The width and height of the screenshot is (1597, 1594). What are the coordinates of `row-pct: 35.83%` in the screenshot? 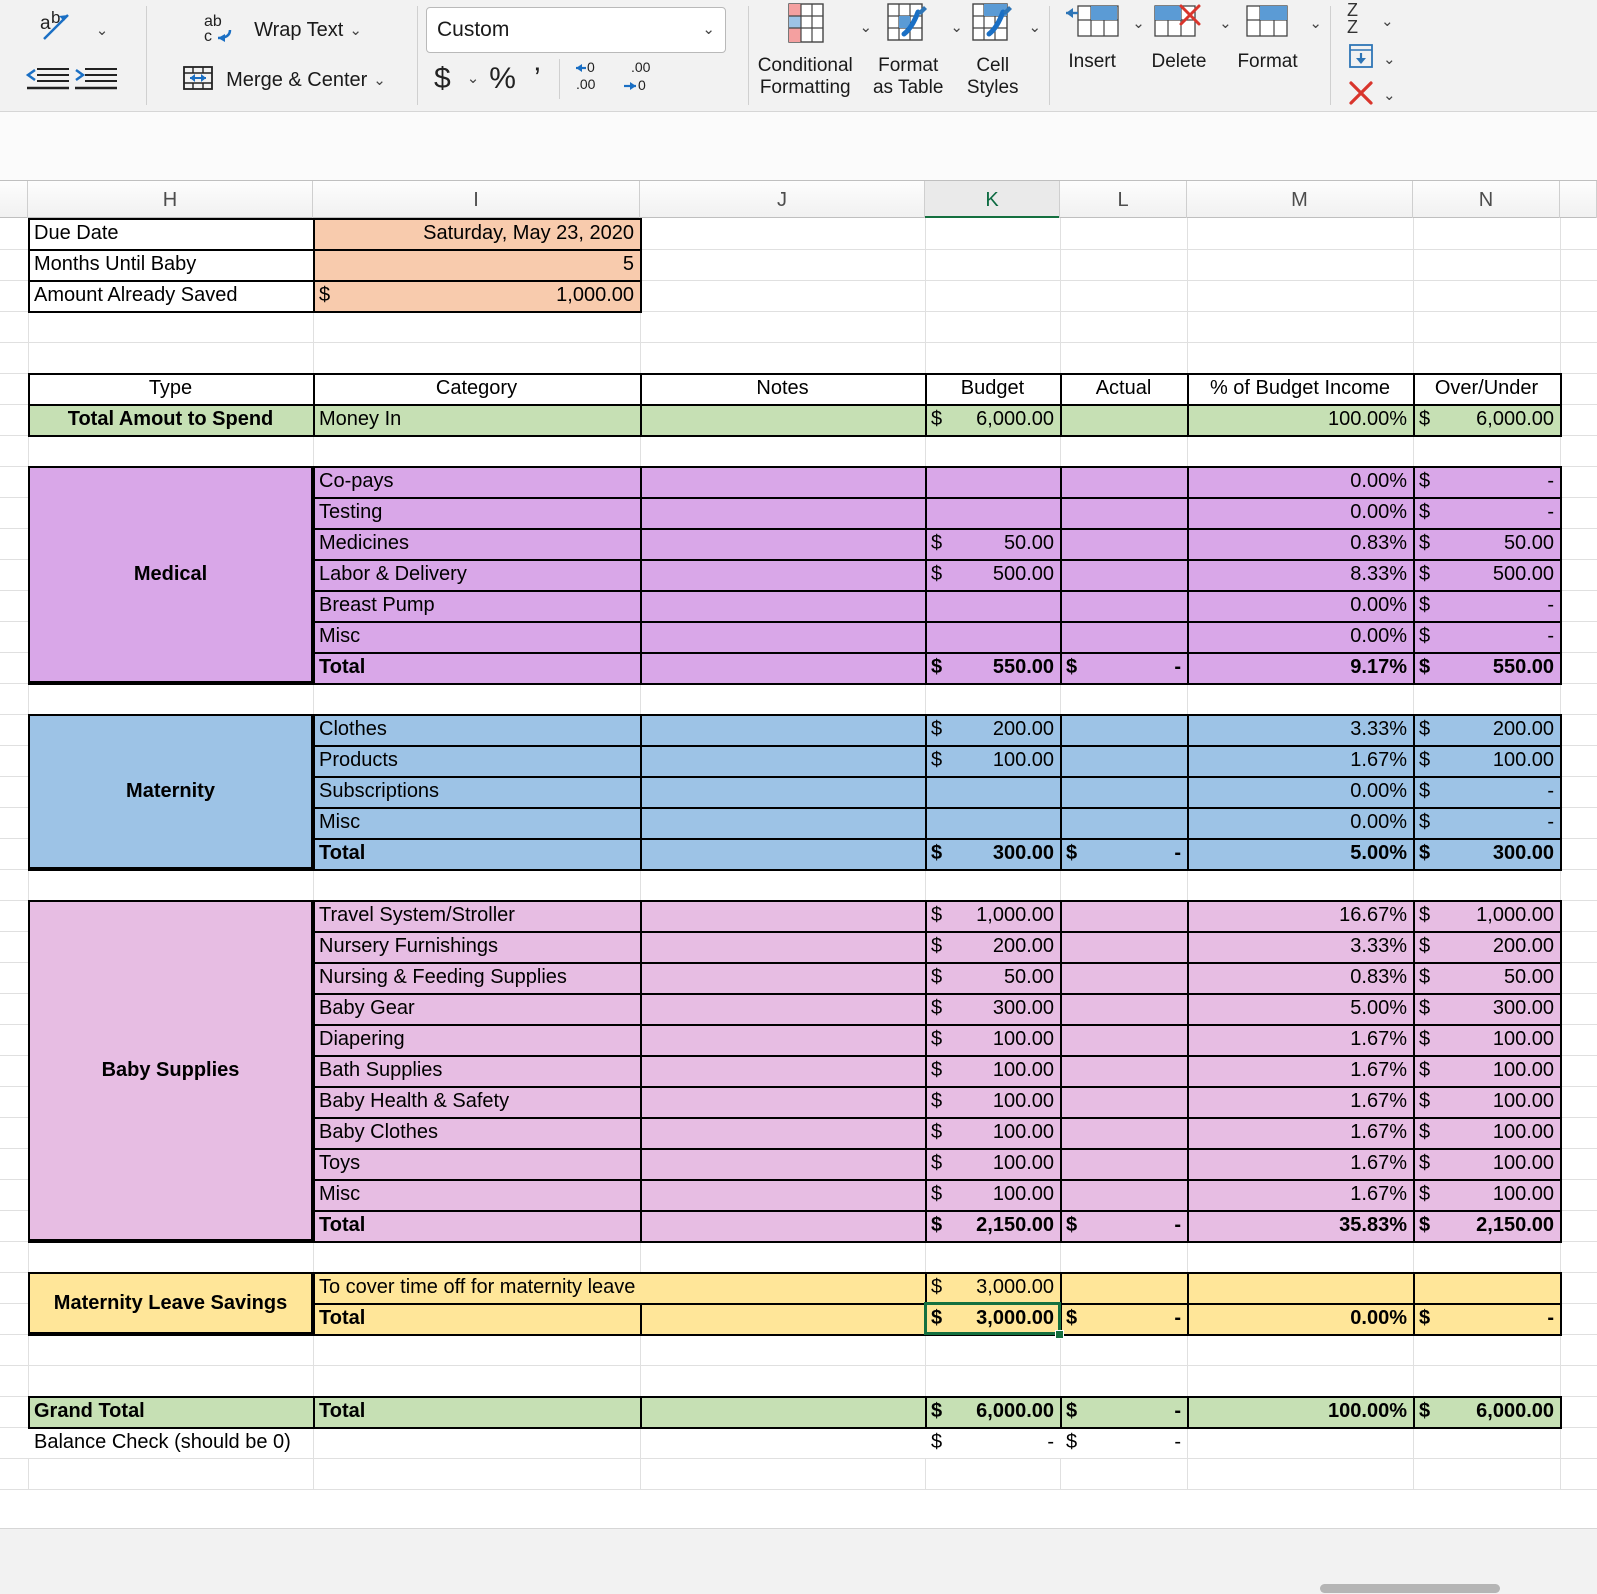 It's located at (1300, 1225).